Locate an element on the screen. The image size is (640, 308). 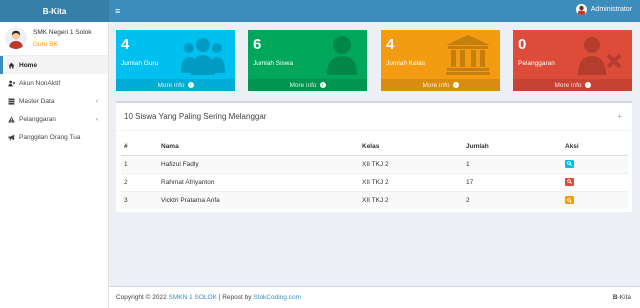
cell-nama: Hafizul Fadly is located at coordinates (258, 163).